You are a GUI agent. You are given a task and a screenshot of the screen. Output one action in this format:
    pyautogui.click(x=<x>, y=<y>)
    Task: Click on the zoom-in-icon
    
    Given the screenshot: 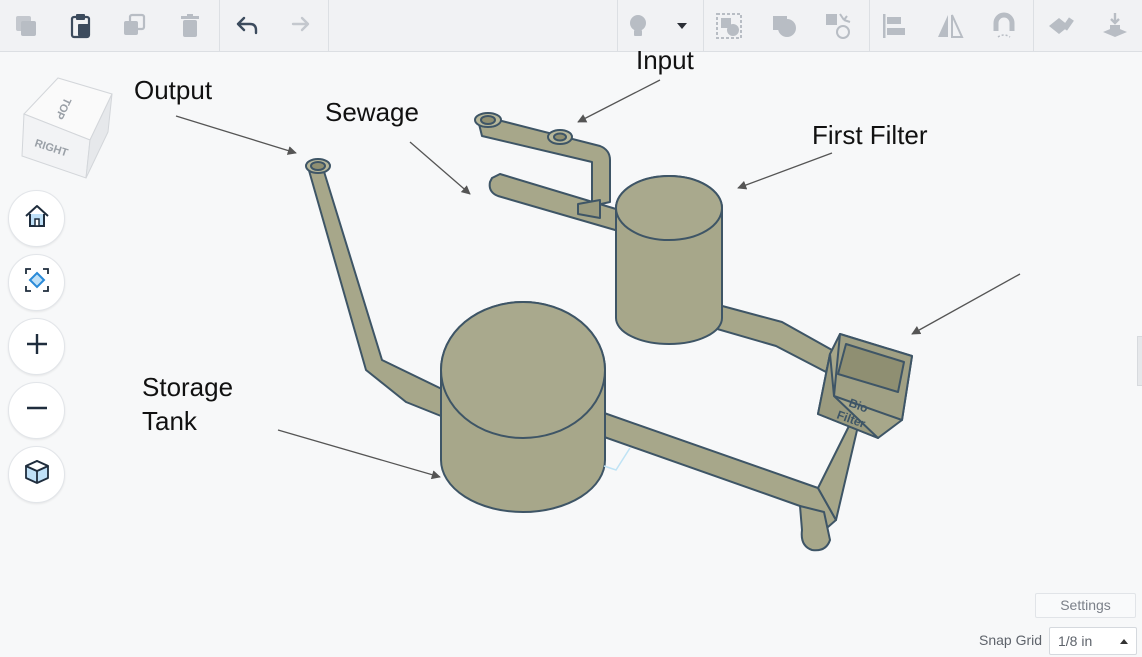 What is the action you would take?
    pyautogui.click(x=37, y=346)
    